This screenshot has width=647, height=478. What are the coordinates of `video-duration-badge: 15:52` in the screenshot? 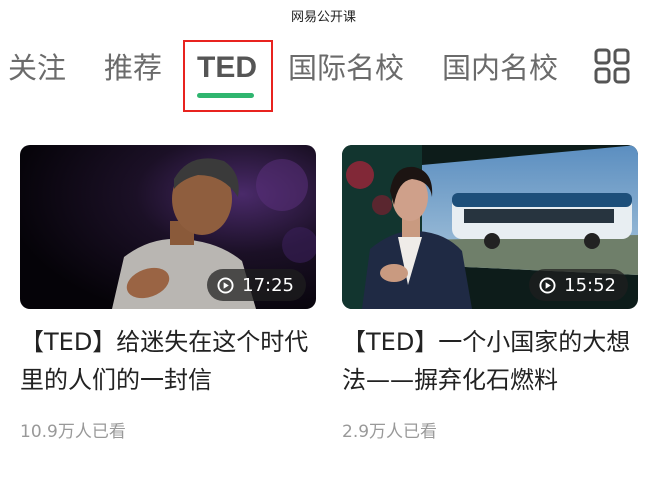 It's located at (578, 285).